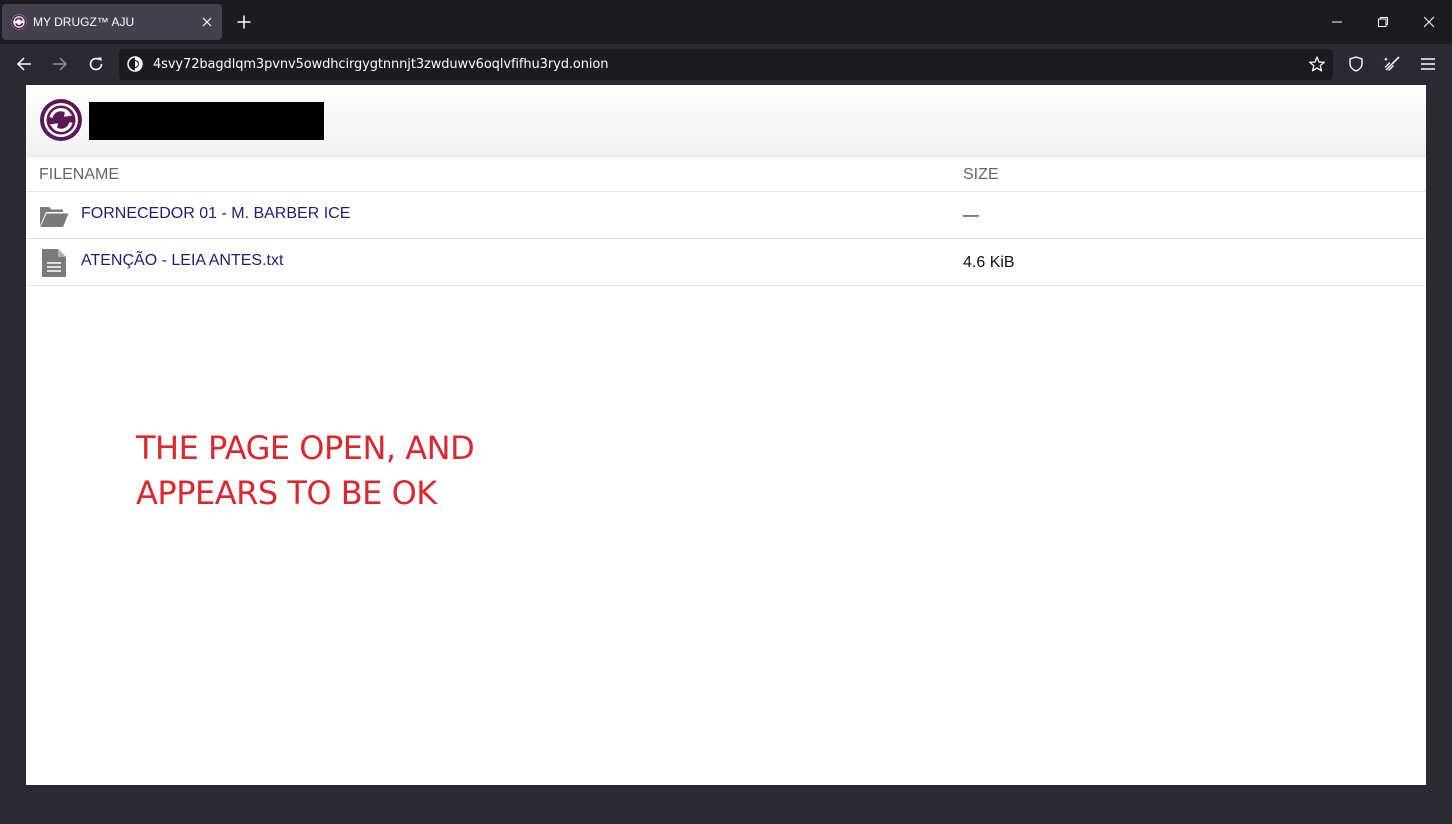 The height and width of the screenshot is (824, 1452). What do you see at coordinates (726, 22) in the screenshot?
I see `tab-strip: MY DRUGZ™ AJU` at bounding box center [726, 22].